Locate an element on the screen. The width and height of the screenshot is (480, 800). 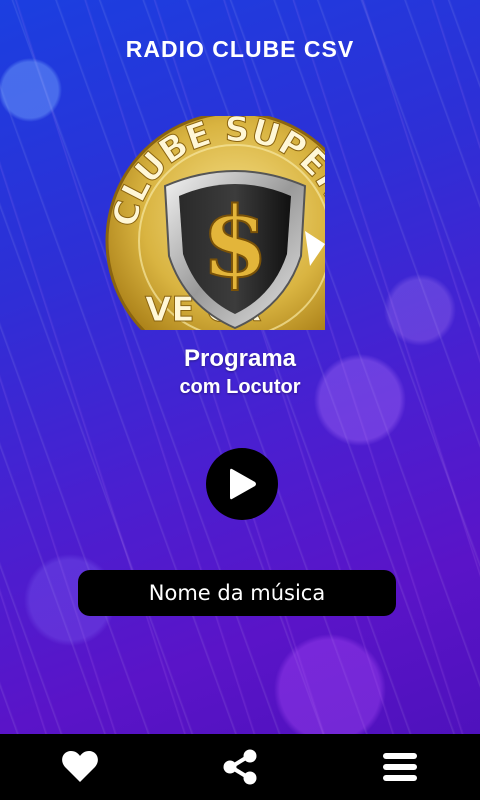
song-title-box: Nome da música is located at coordinates (237, 593).